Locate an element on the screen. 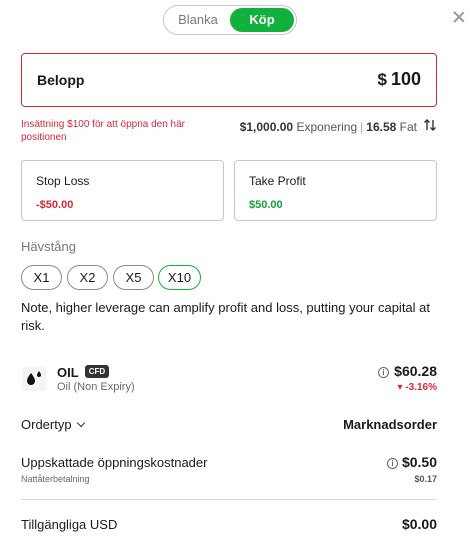 Image resolution: width=470 pixels, height=558 pixels. exposure-label: Exponering is located at coordinates (327, 127).